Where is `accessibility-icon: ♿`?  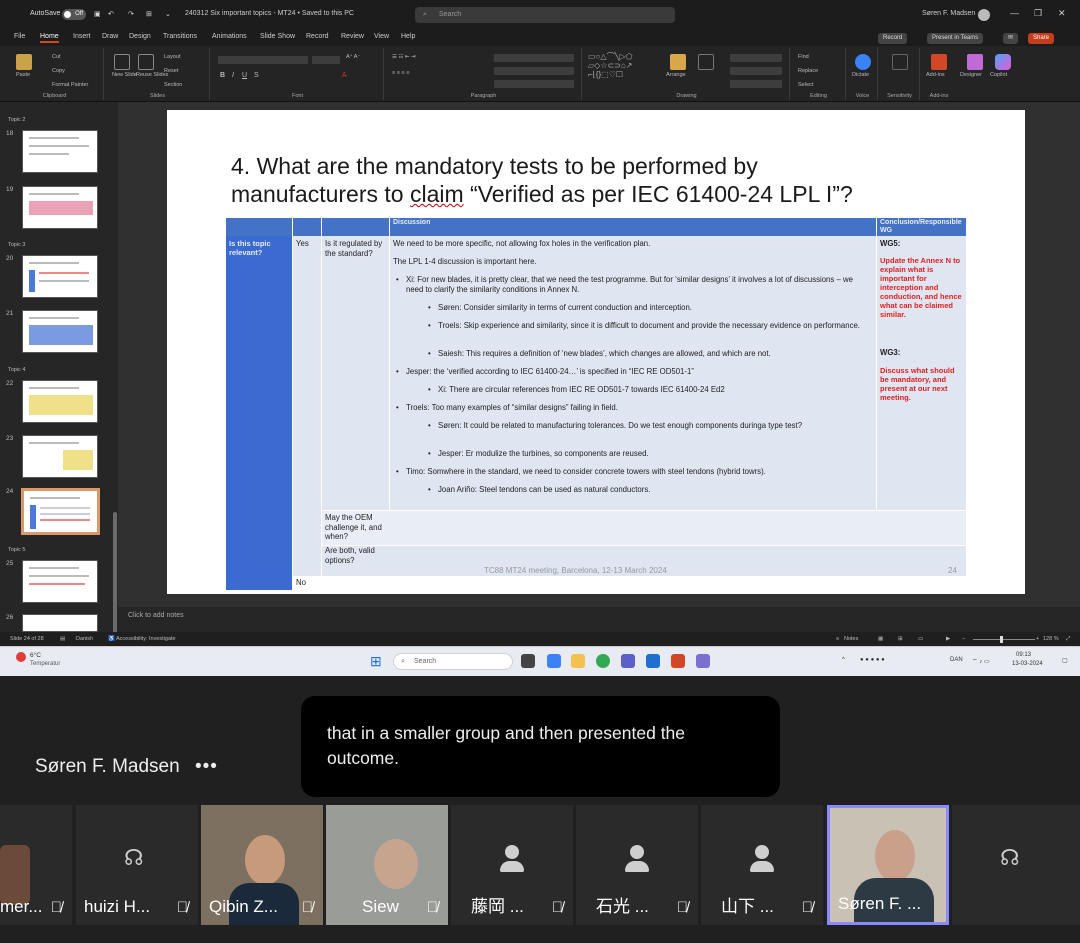
accessibility-icon: ♿ is located at coordinates (111, 639).